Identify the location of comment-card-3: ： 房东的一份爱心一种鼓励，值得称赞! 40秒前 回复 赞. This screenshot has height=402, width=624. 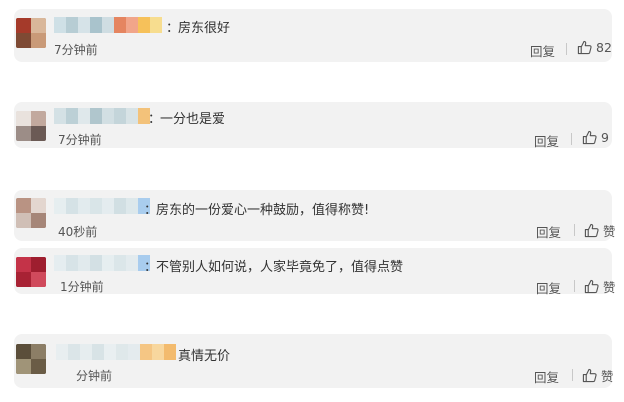
(315, 215).